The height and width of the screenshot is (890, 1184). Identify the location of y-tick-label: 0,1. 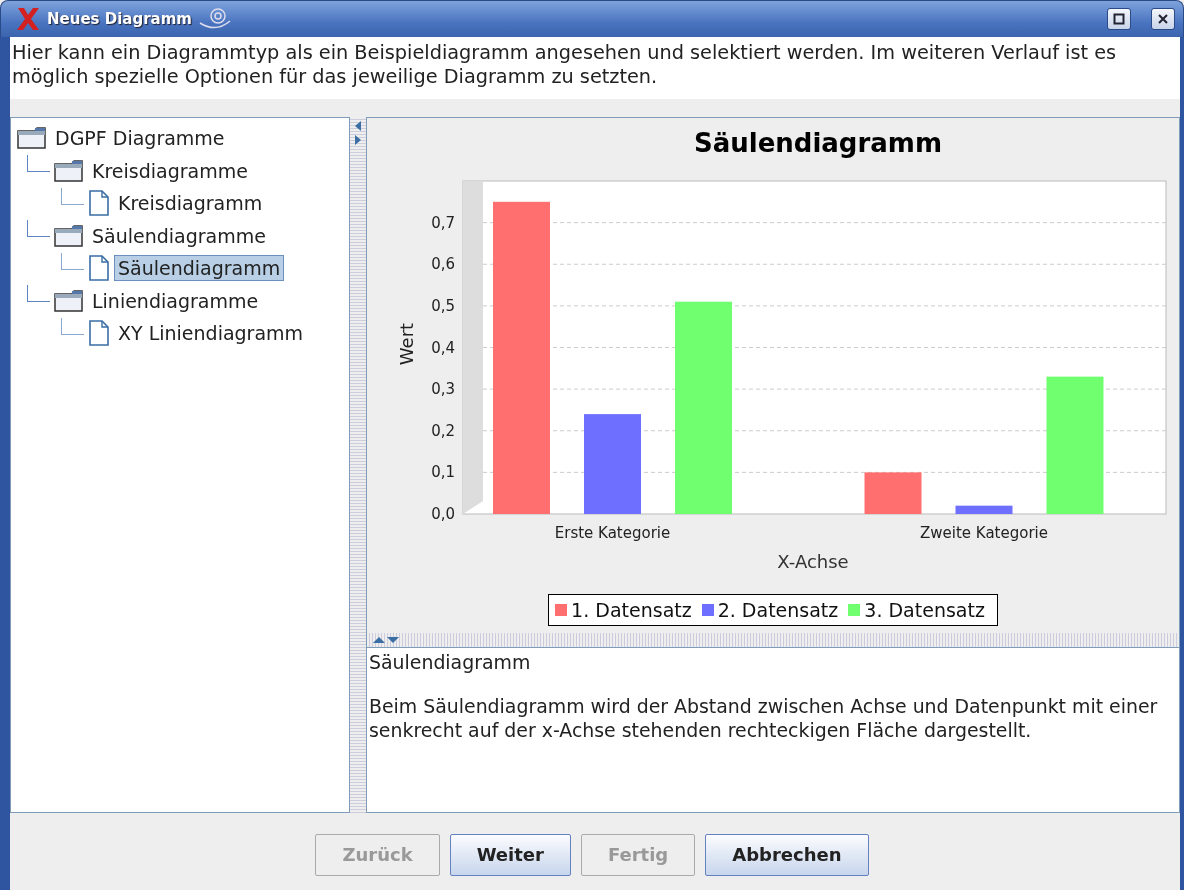
(443, 472).